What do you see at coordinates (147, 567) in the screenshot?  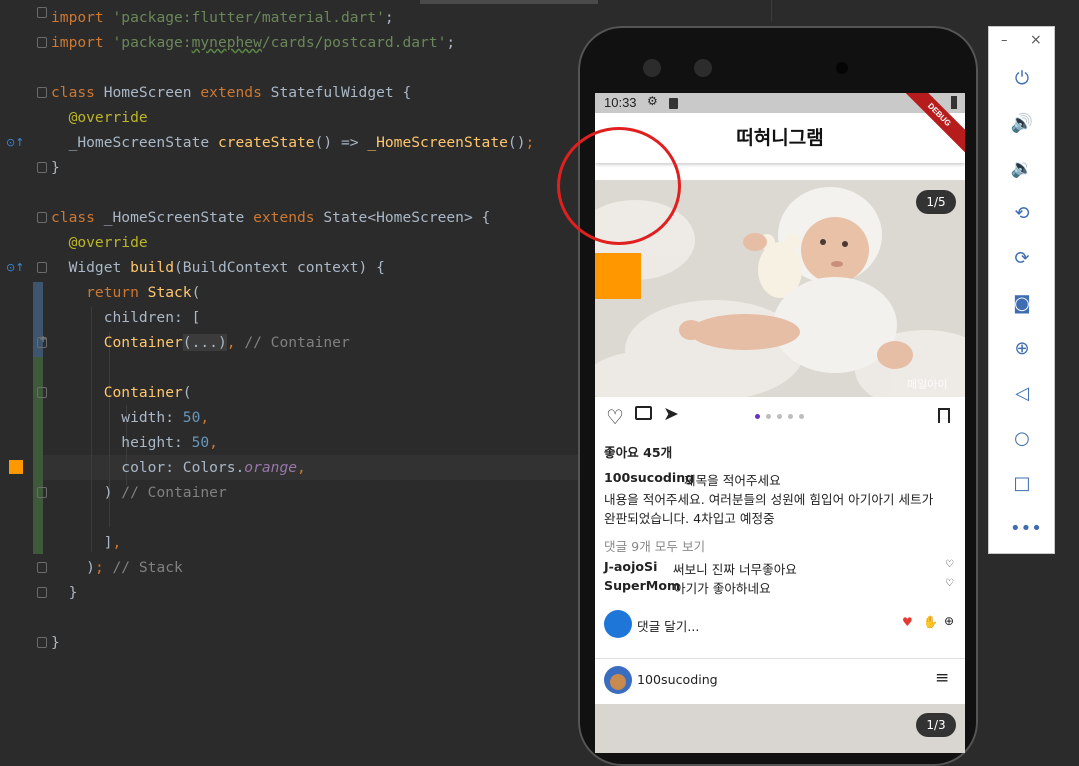 I see `code-token: // Stack` at bounding box center [147, 567].